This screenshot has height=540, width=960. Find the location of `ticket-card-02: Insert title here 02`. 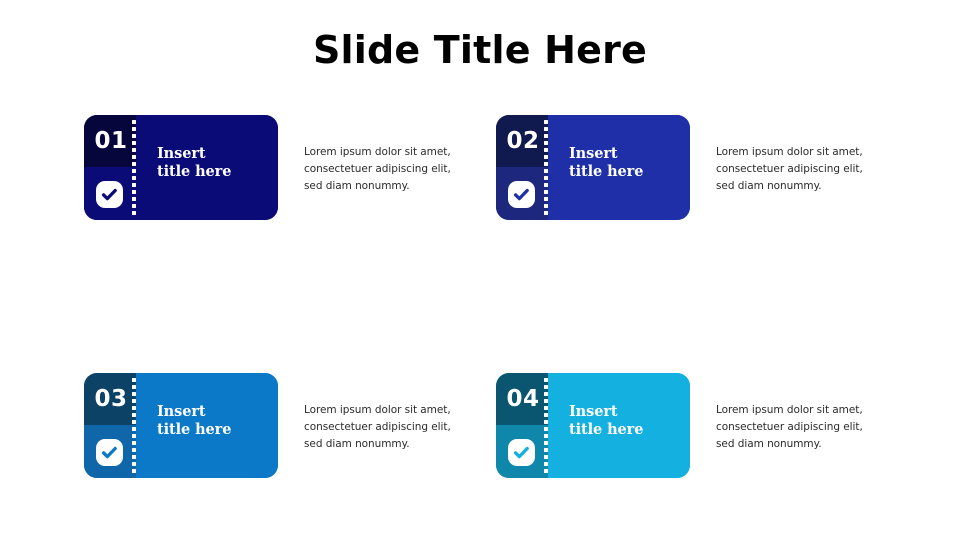

ticket-card-02: Insert title here 02 is located at coordinates (593, 167).